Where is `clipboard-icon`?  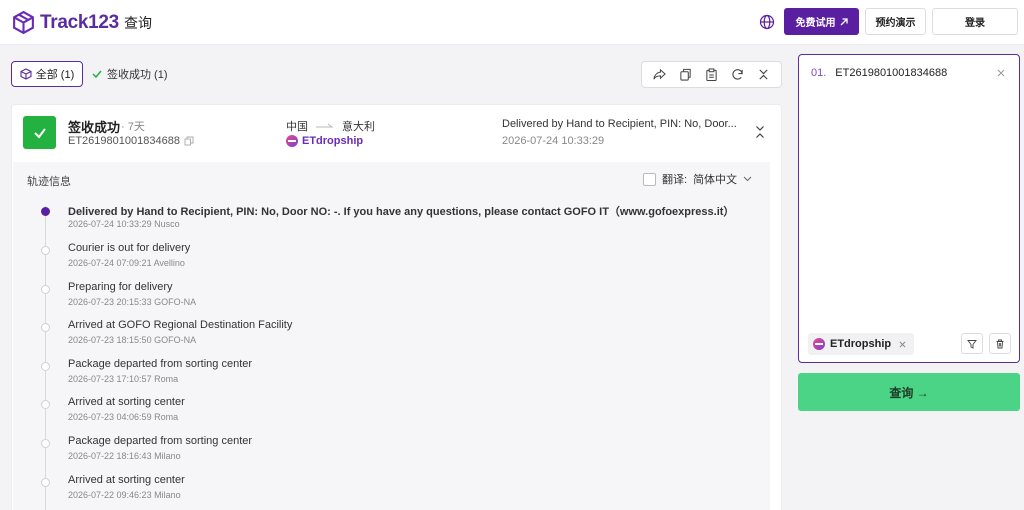
clipboard-icon is located at coordinates (711, 75).